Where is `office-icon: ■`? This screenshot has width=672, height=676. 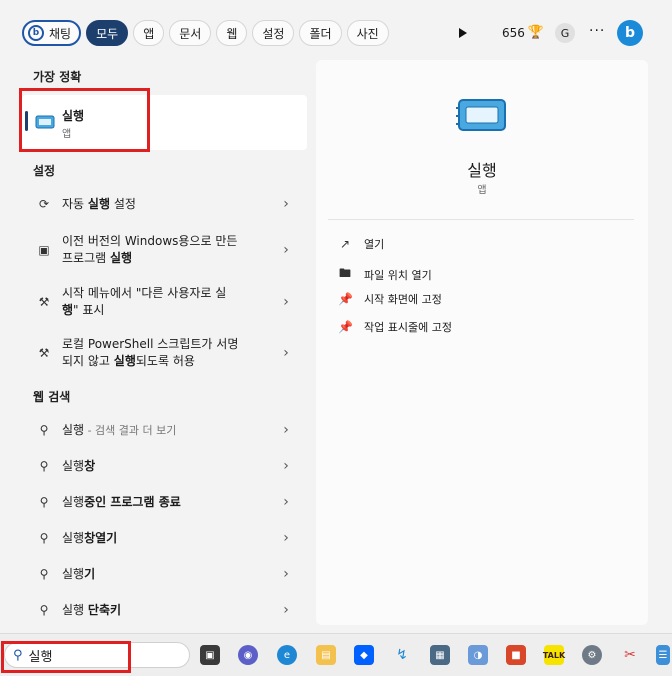
office-icon: ■ is located at coordinates (516, 655).